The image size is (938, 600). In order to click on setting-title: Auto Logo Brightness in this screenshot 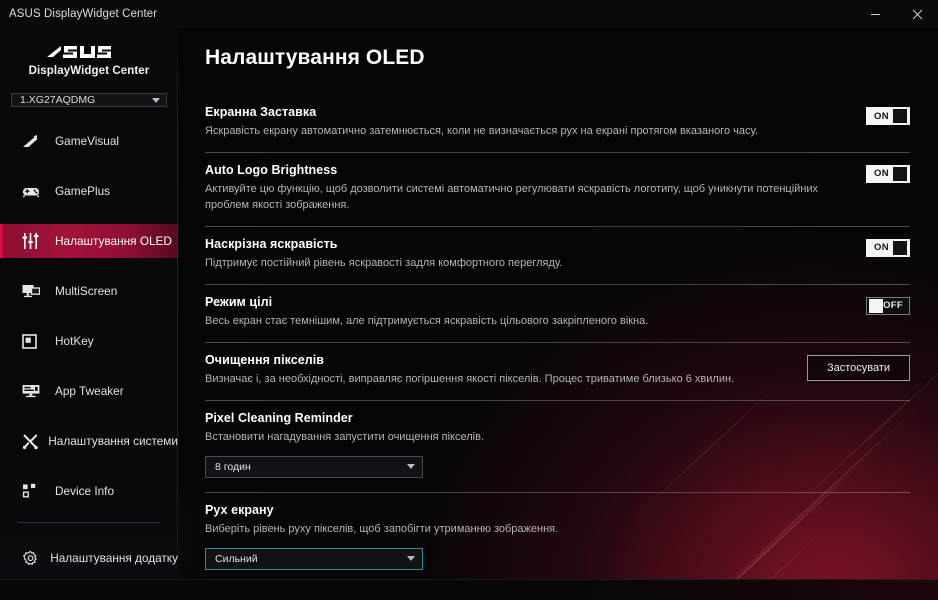, I will do `click(271, 169)`.